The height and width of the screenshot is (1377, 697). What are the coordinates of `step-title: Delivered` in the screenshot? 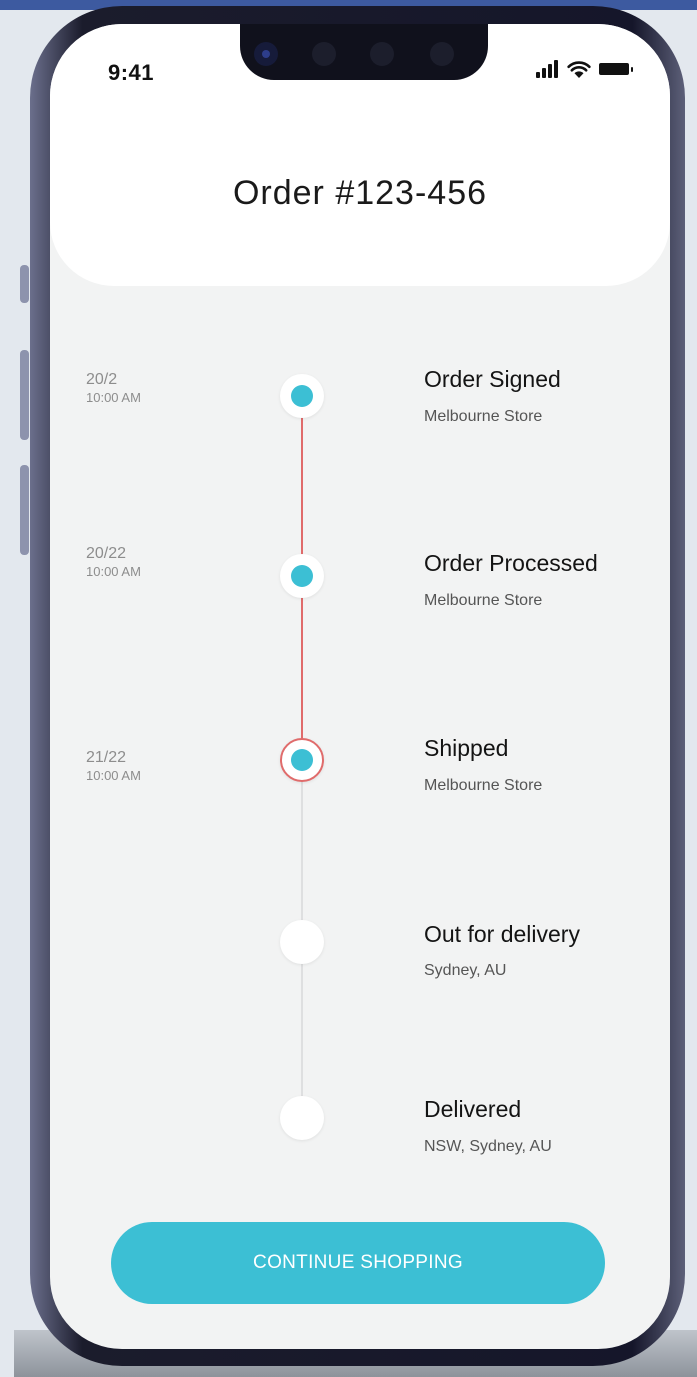 It's located at (473, 1109).